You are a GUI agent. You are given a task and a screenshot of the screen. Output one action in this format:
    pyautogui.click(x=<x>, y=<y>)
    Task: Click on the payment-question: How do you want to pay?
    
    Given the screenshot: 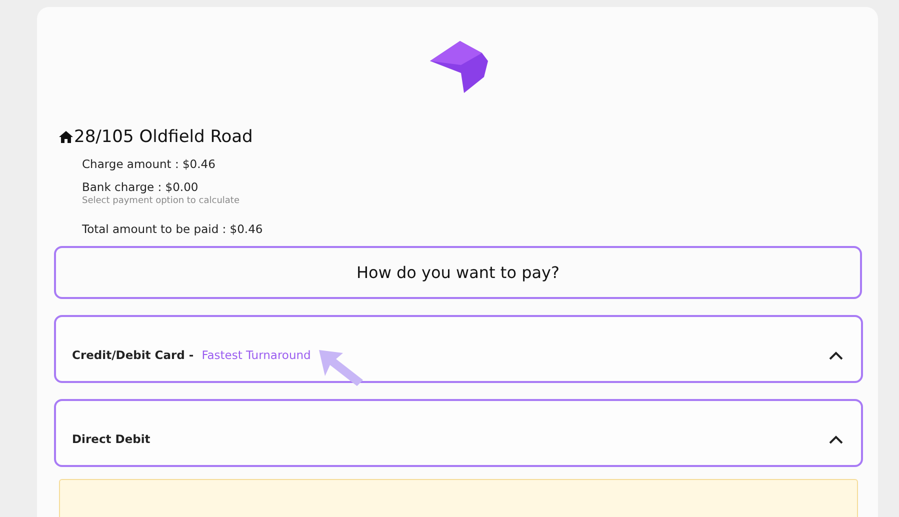 What is the action you would take?
    pyautogui.click(x=458, y=272)
    